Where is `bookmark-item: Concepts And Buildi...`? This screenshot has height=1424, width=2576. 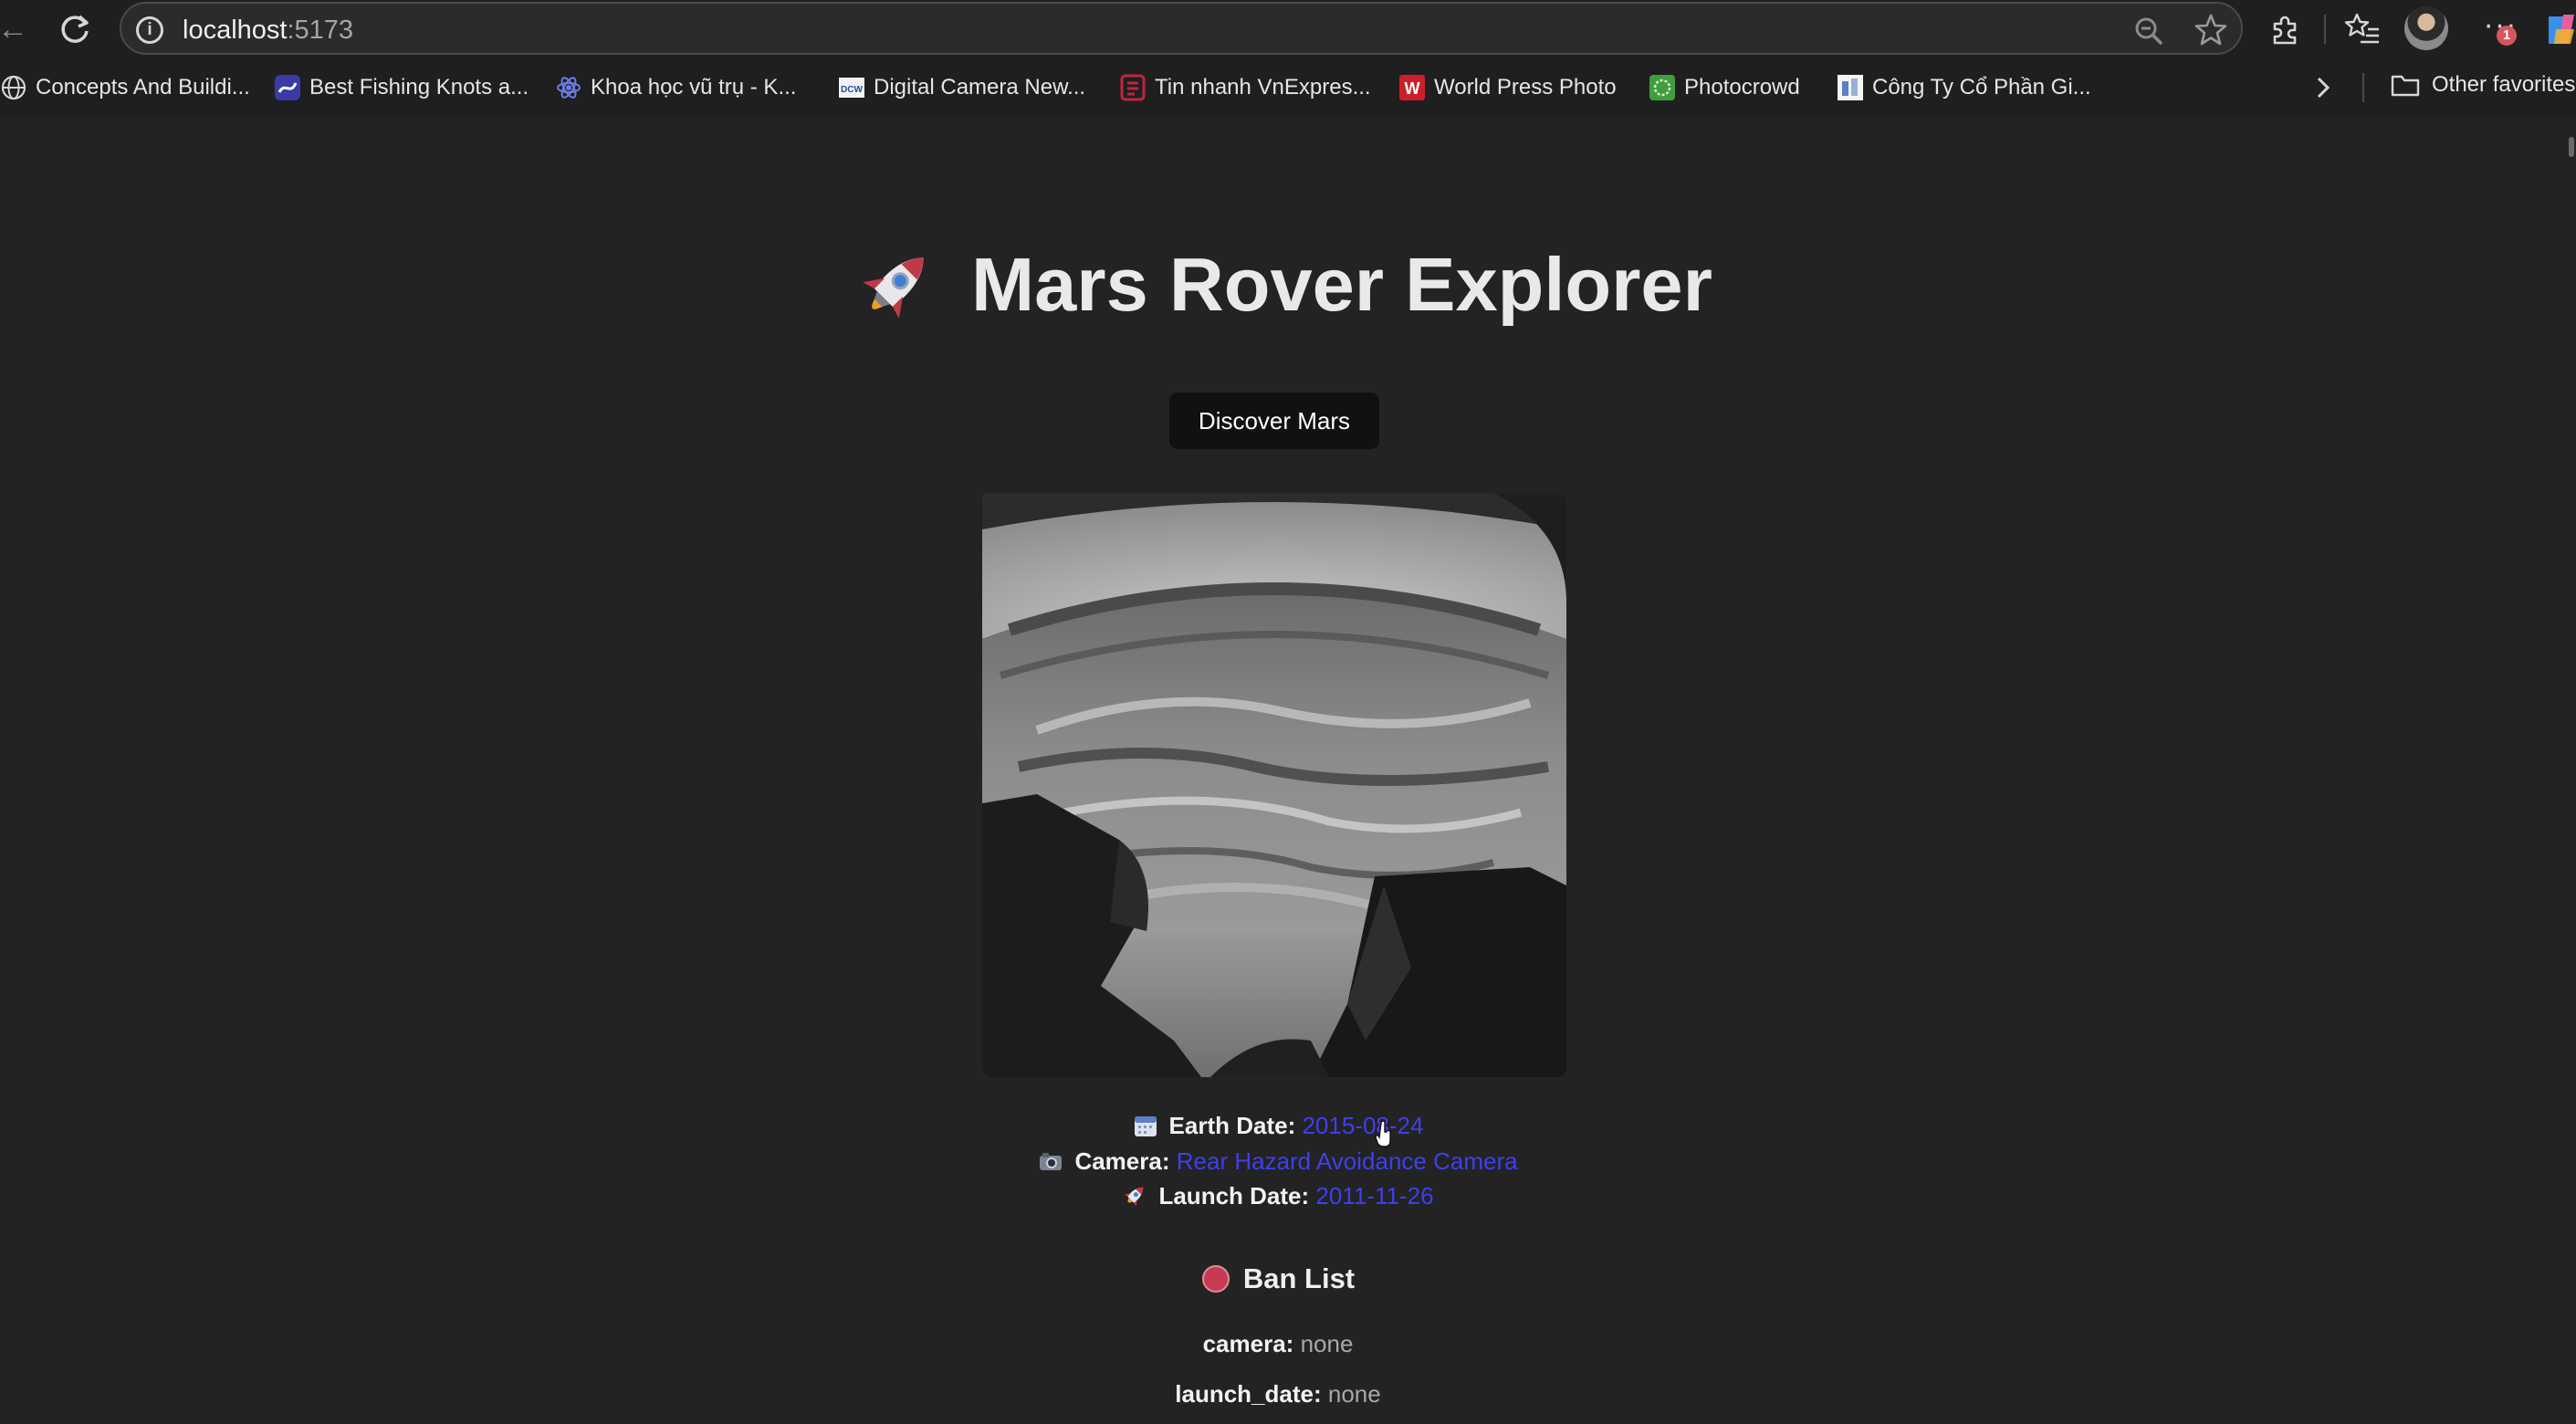
bookmark-item: Concepts And Buildi... is located at coordinates (125, 87).